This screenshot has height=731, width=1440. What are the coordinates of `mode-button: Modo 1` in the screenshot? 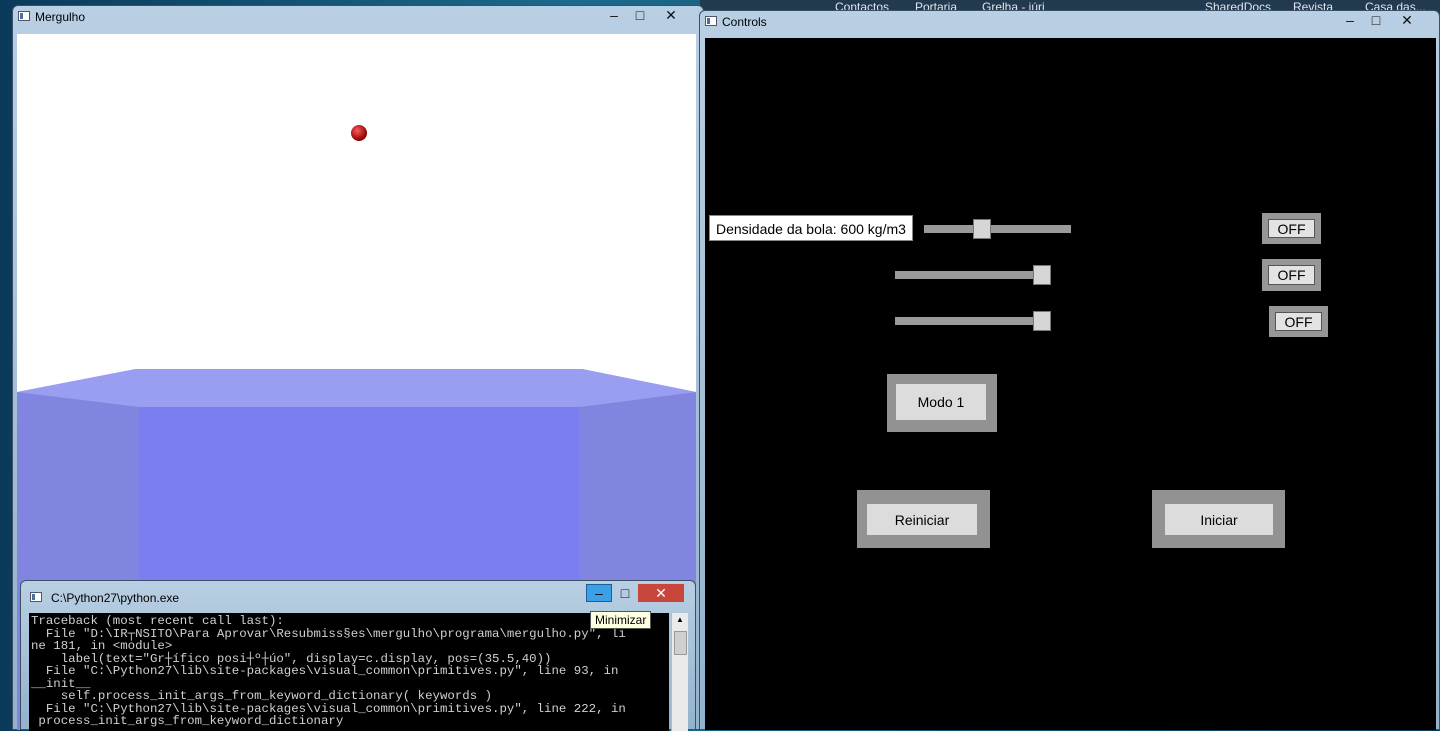 It's located at (942, 403).